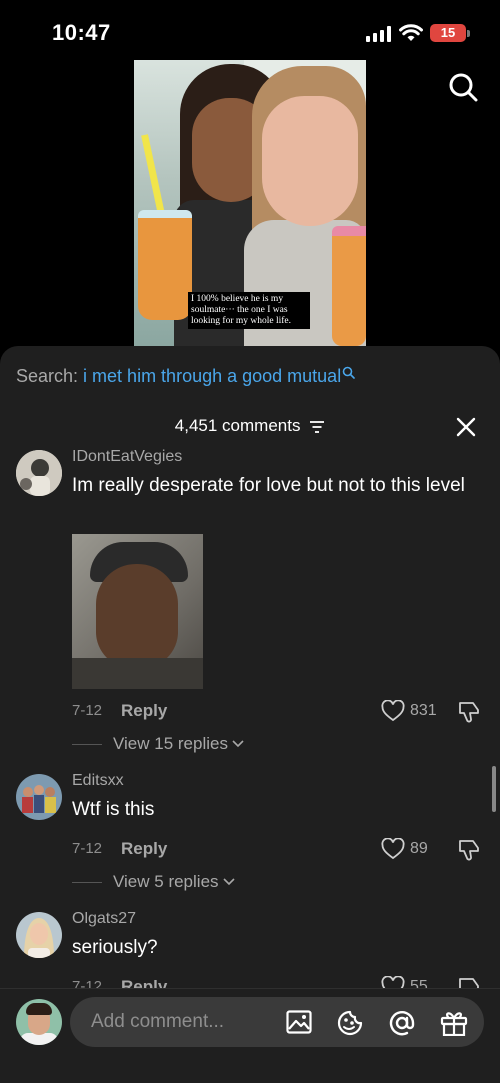 The image size is (500, 1083). I want to click on emoji-icon, so click(350, 1023).